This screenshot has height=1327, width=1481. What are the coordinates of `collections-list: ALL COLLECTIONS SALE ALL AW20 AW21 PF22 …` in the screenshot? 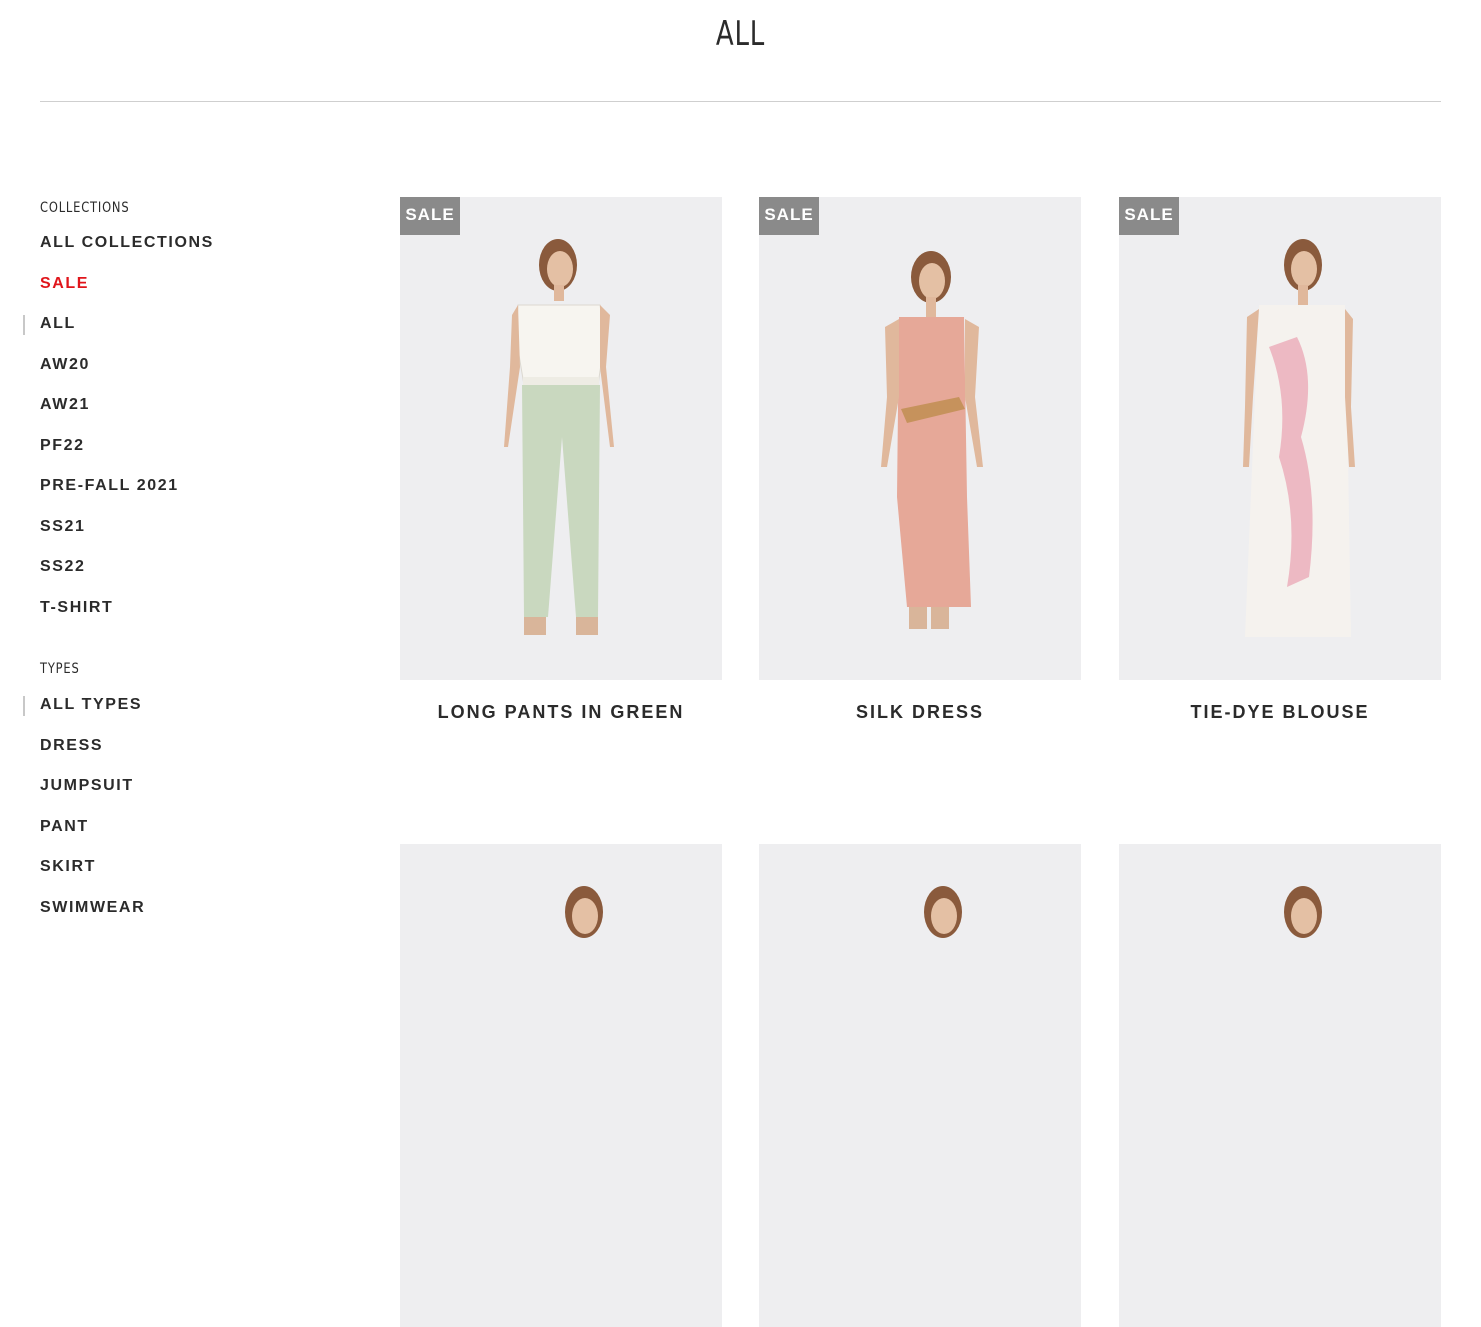 It's located at (181, 426).